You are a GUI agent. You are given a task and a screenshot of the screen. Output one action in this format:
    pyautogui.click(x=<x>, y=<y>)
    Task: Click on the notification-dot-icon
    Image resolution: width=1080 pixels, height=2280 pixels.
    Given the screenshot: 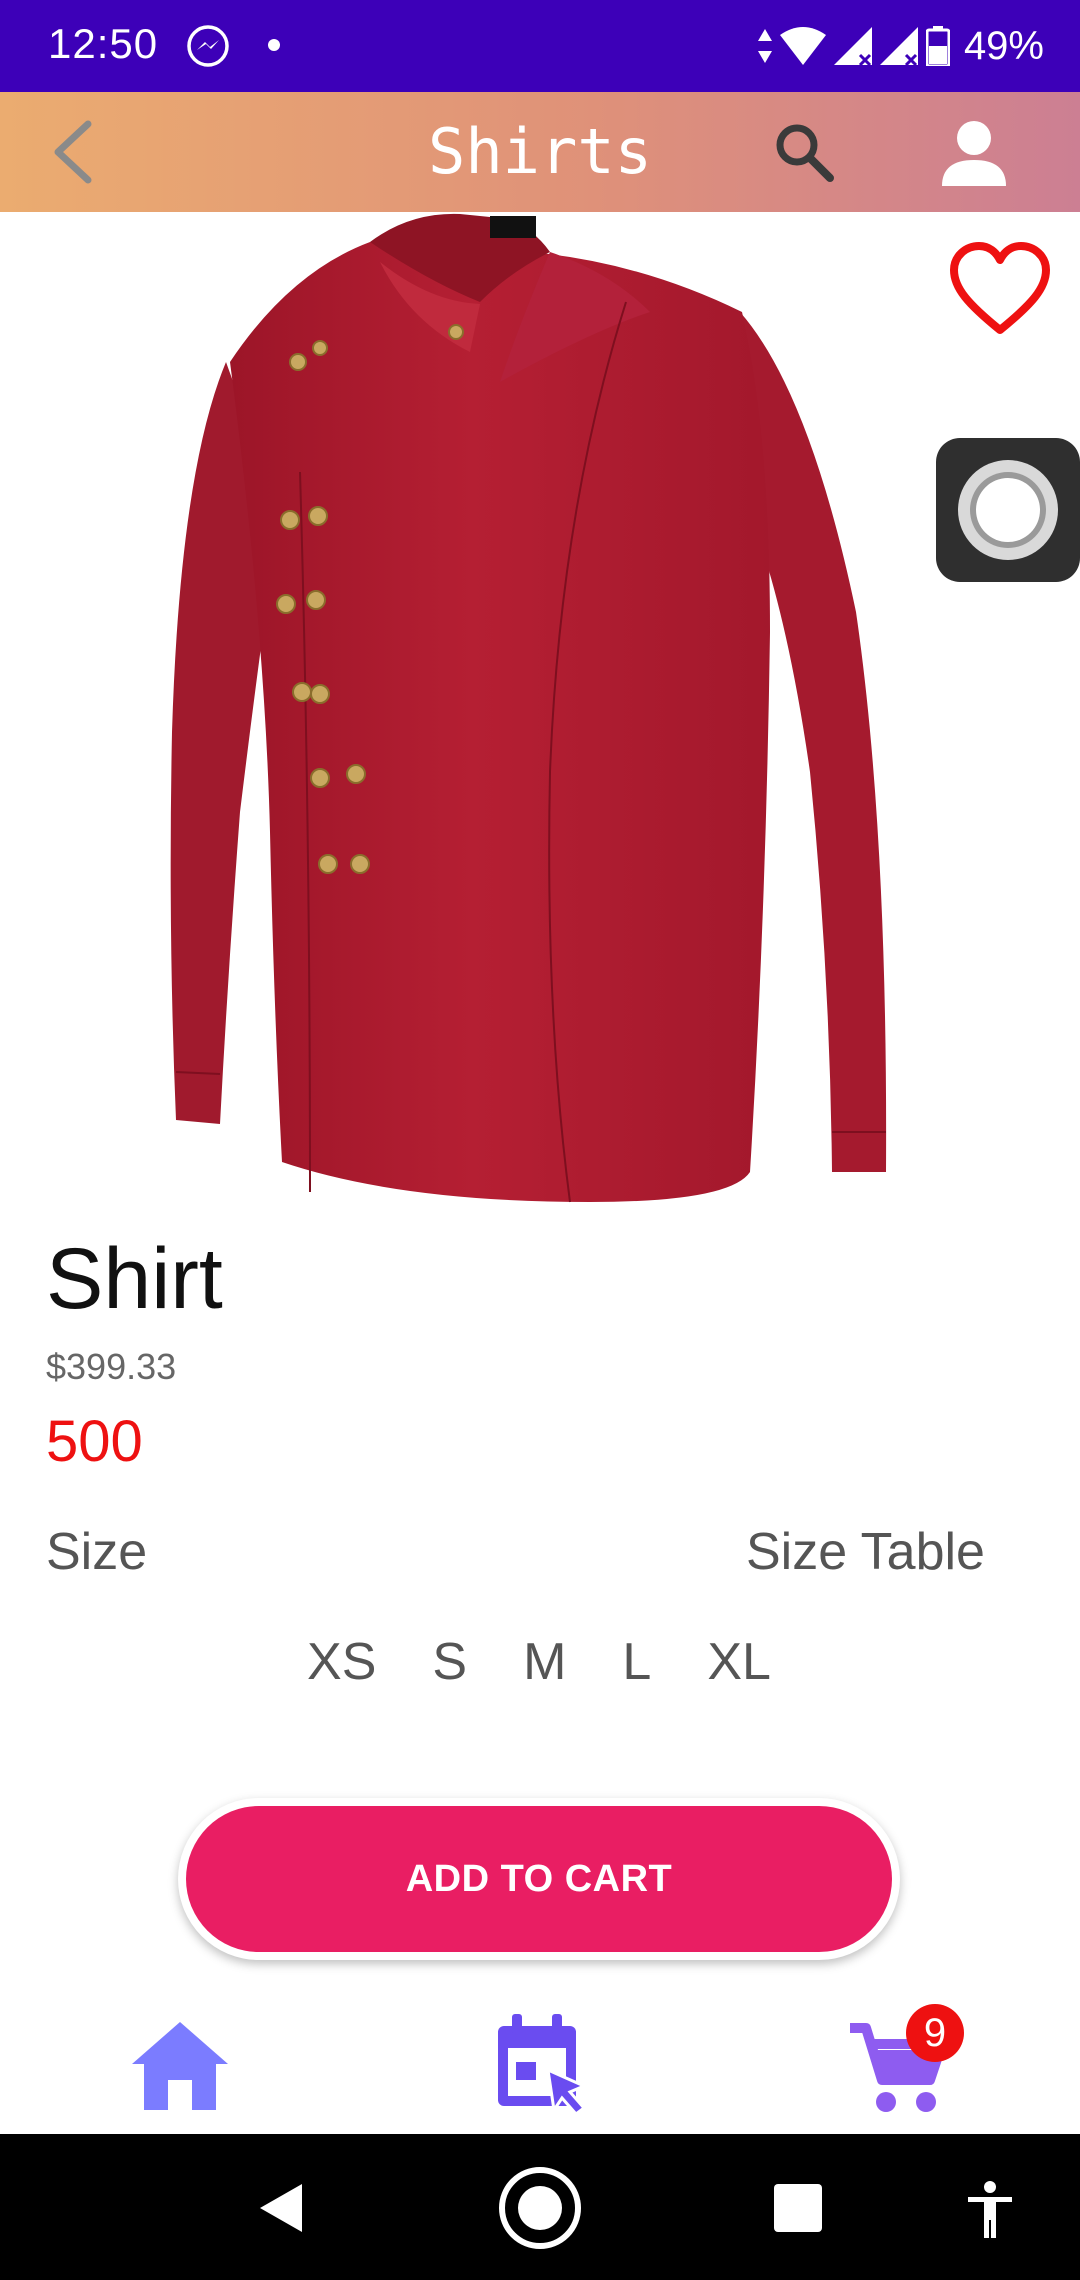 What is the action you would take?
    pyautogui.click(x=274, y=45)
    